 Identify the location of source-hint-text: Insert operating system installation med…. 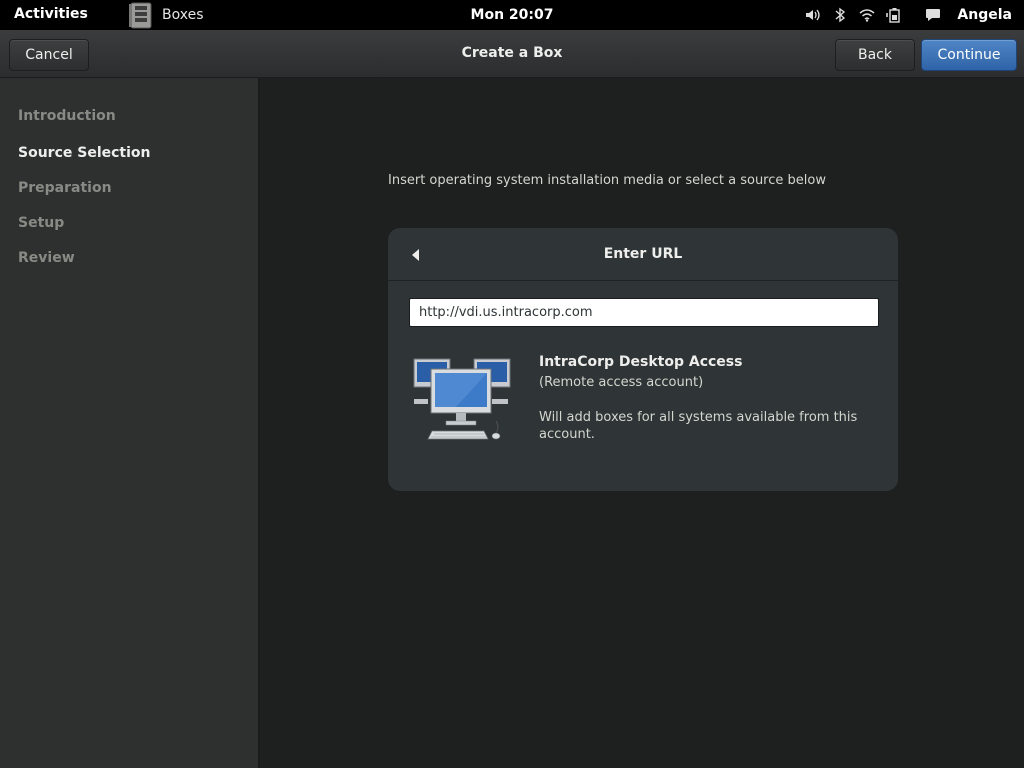
(607, 180).